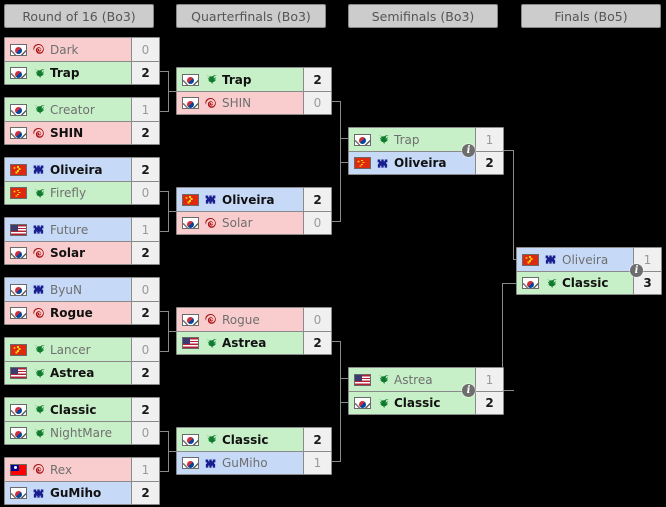  What do you see at coordinates (426, 139) in the screenshot?
I see `match-row: Trap 1` at bounding box center [426, 139].